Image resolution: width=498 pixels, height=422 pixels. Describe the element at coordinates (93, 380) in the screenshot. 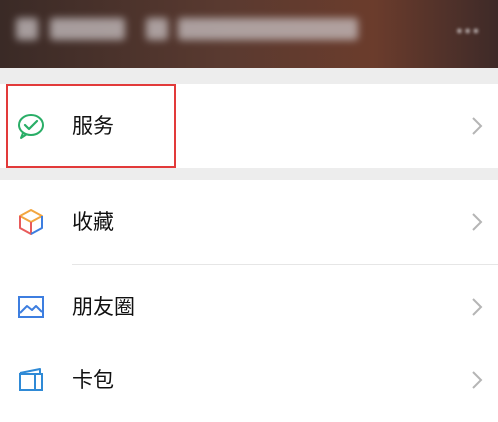

I see `menu-item-label: 卡包` at that location.